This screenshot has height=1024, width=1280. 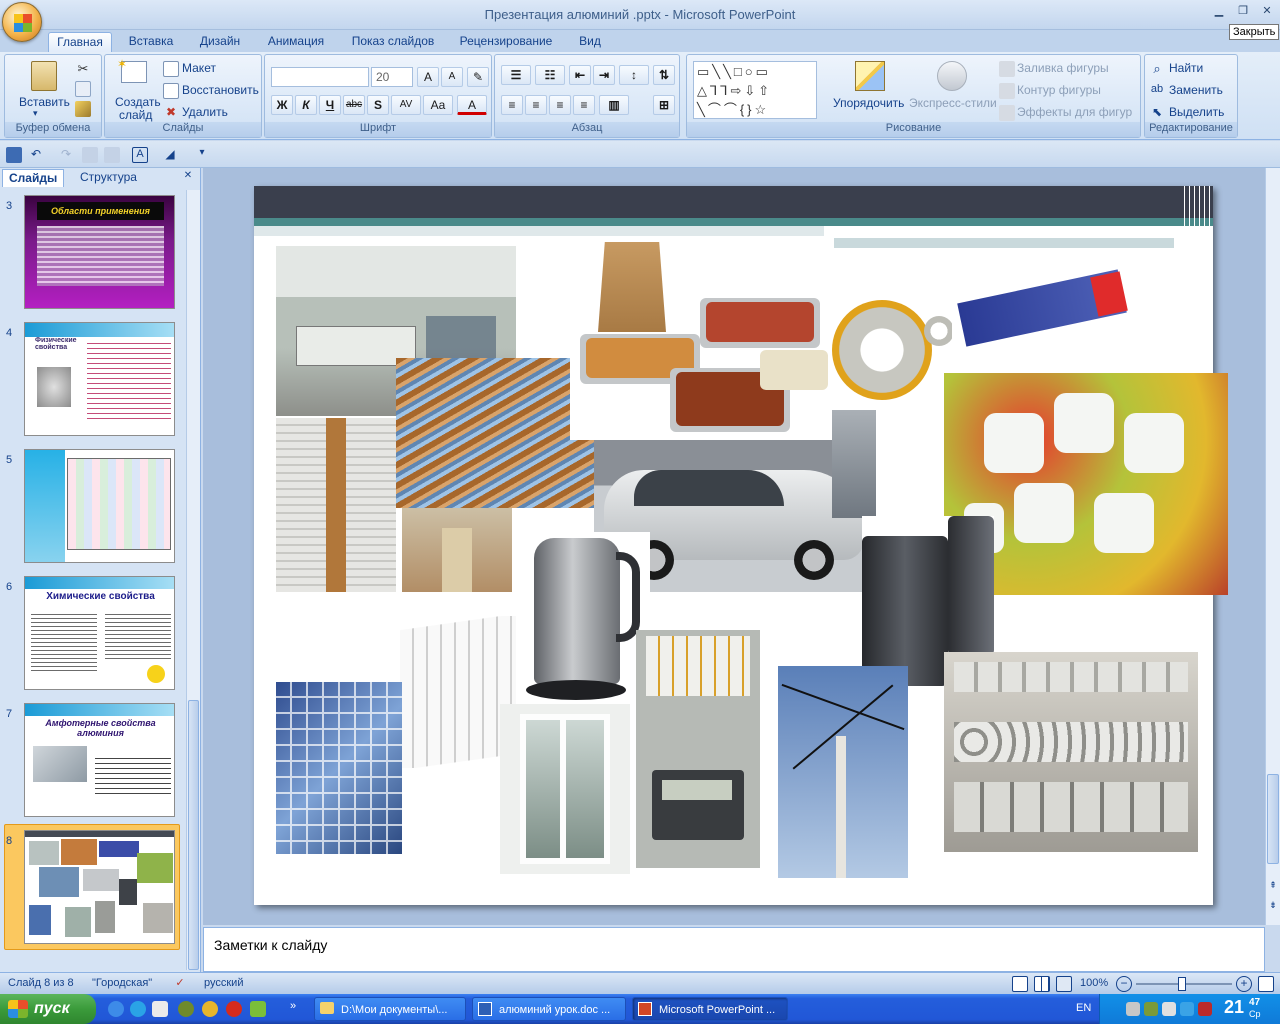 I want to click on shape-outline-button: Контур фигуры, so click(x=1059, y=90).